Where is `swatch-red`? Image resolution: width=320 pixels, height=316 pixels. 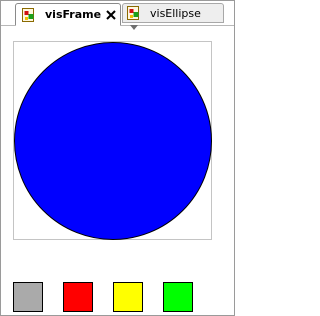
swatch-red is located at coordinates (78, 297).